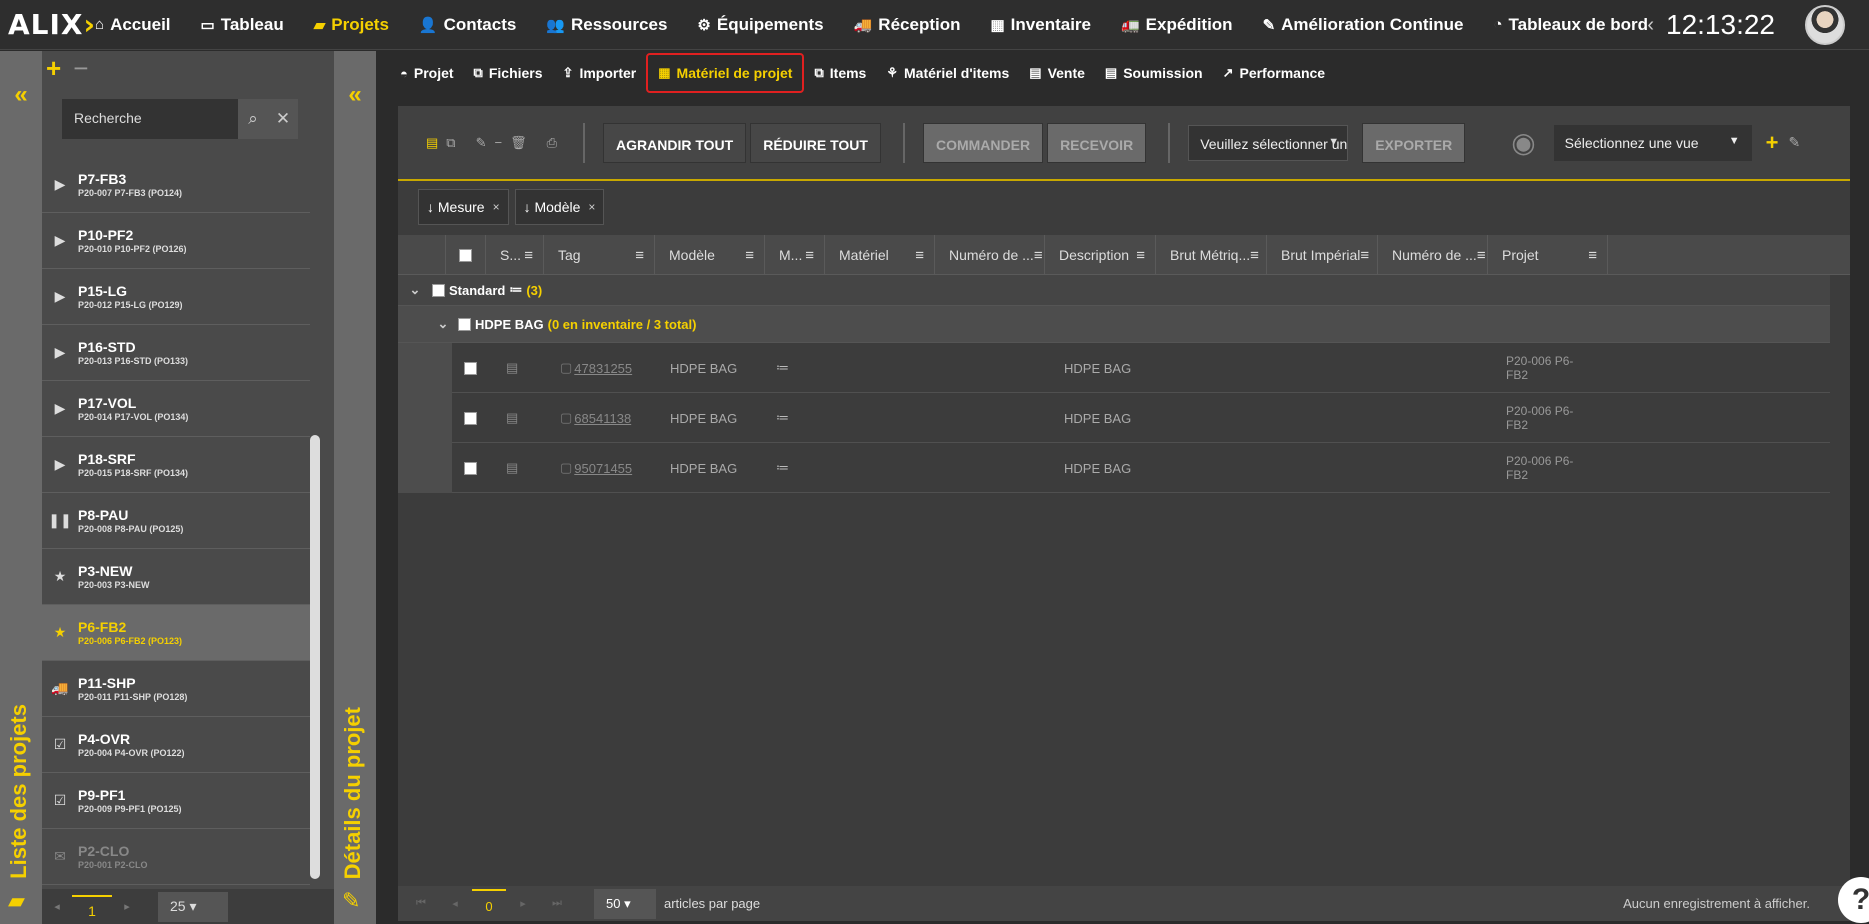 This screenshot has width=1869, height=924. What do you see at coordinates (355, 95) in the screenshot?
I see `collapse-details-icon: «` at bounding box center [355, 95].